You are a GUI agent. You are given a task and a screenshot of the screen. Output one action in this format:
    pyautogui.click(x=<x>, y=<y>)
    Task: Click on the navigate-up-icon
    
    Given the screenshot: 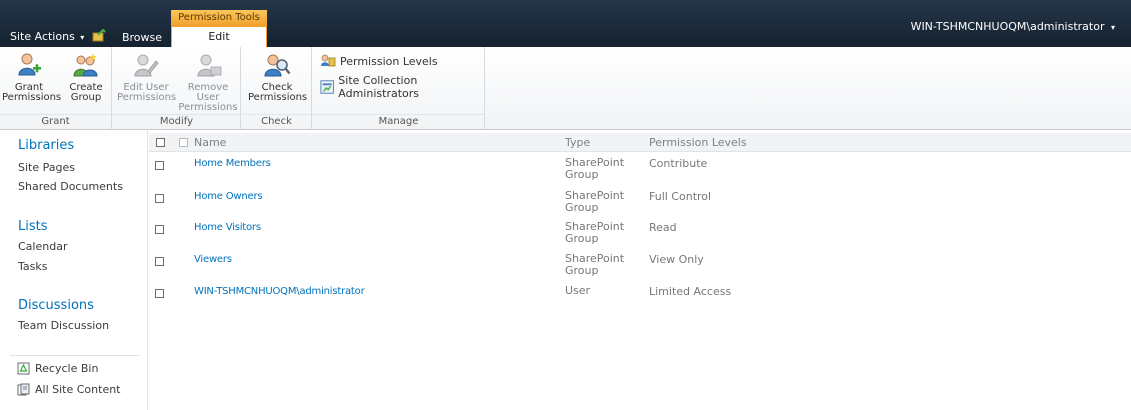 What is the action you would take?
    pyautogui.click(x=99, y=35)
    